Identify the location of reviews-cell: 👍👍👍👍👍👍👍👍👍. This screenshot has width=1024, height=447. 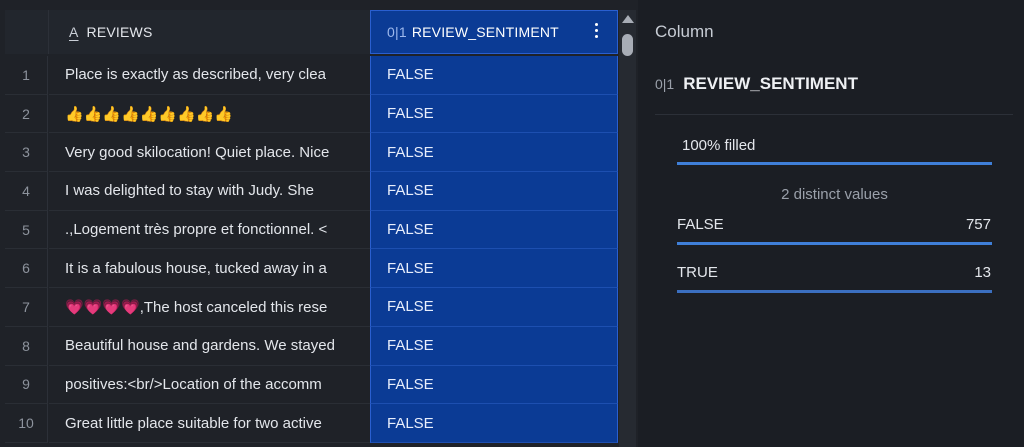
(209, 114).